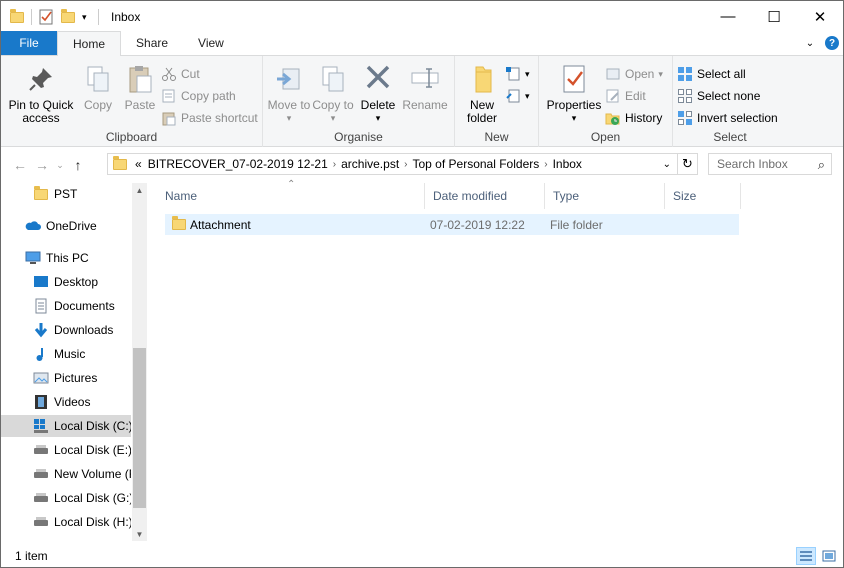 This screenshot has width=844, height=568. I want to click on edit-button: Edit, so click(634, 96).